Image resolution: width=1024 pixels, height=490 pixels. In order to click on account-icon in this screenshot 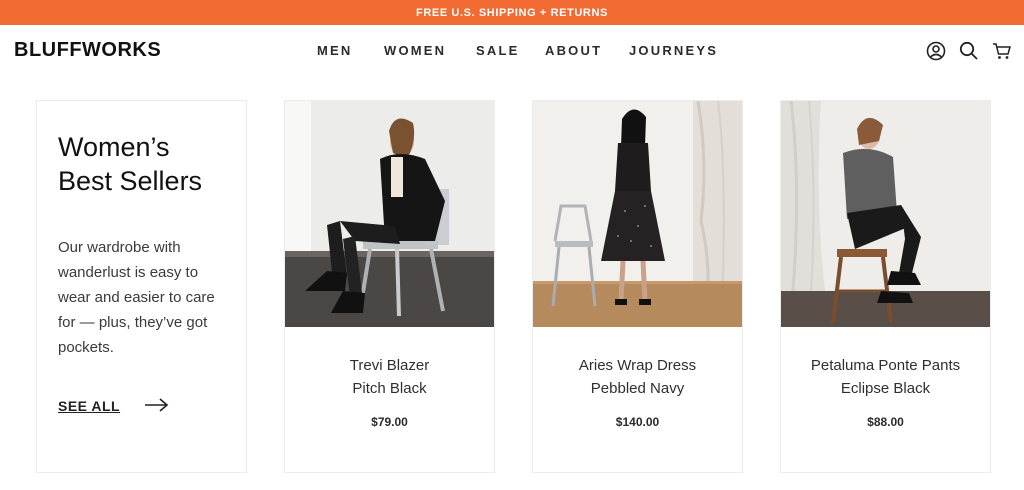, I will do `click(936, 51)`.